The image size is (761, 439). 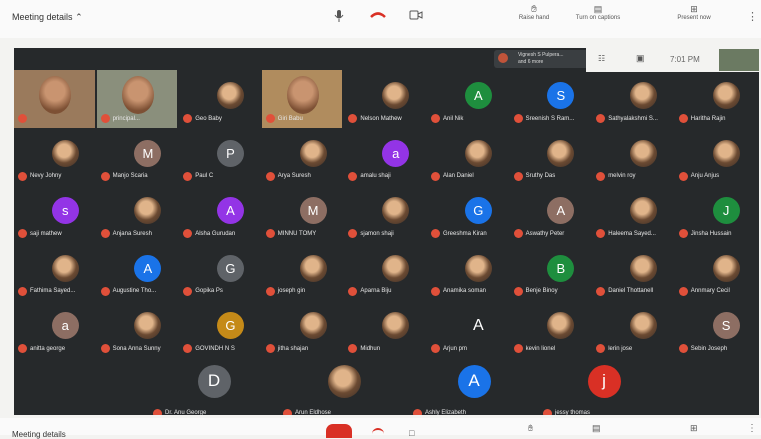 I want to click on raise-hand-button: ✋︎ Raise hand, so click(x=534, y=12).